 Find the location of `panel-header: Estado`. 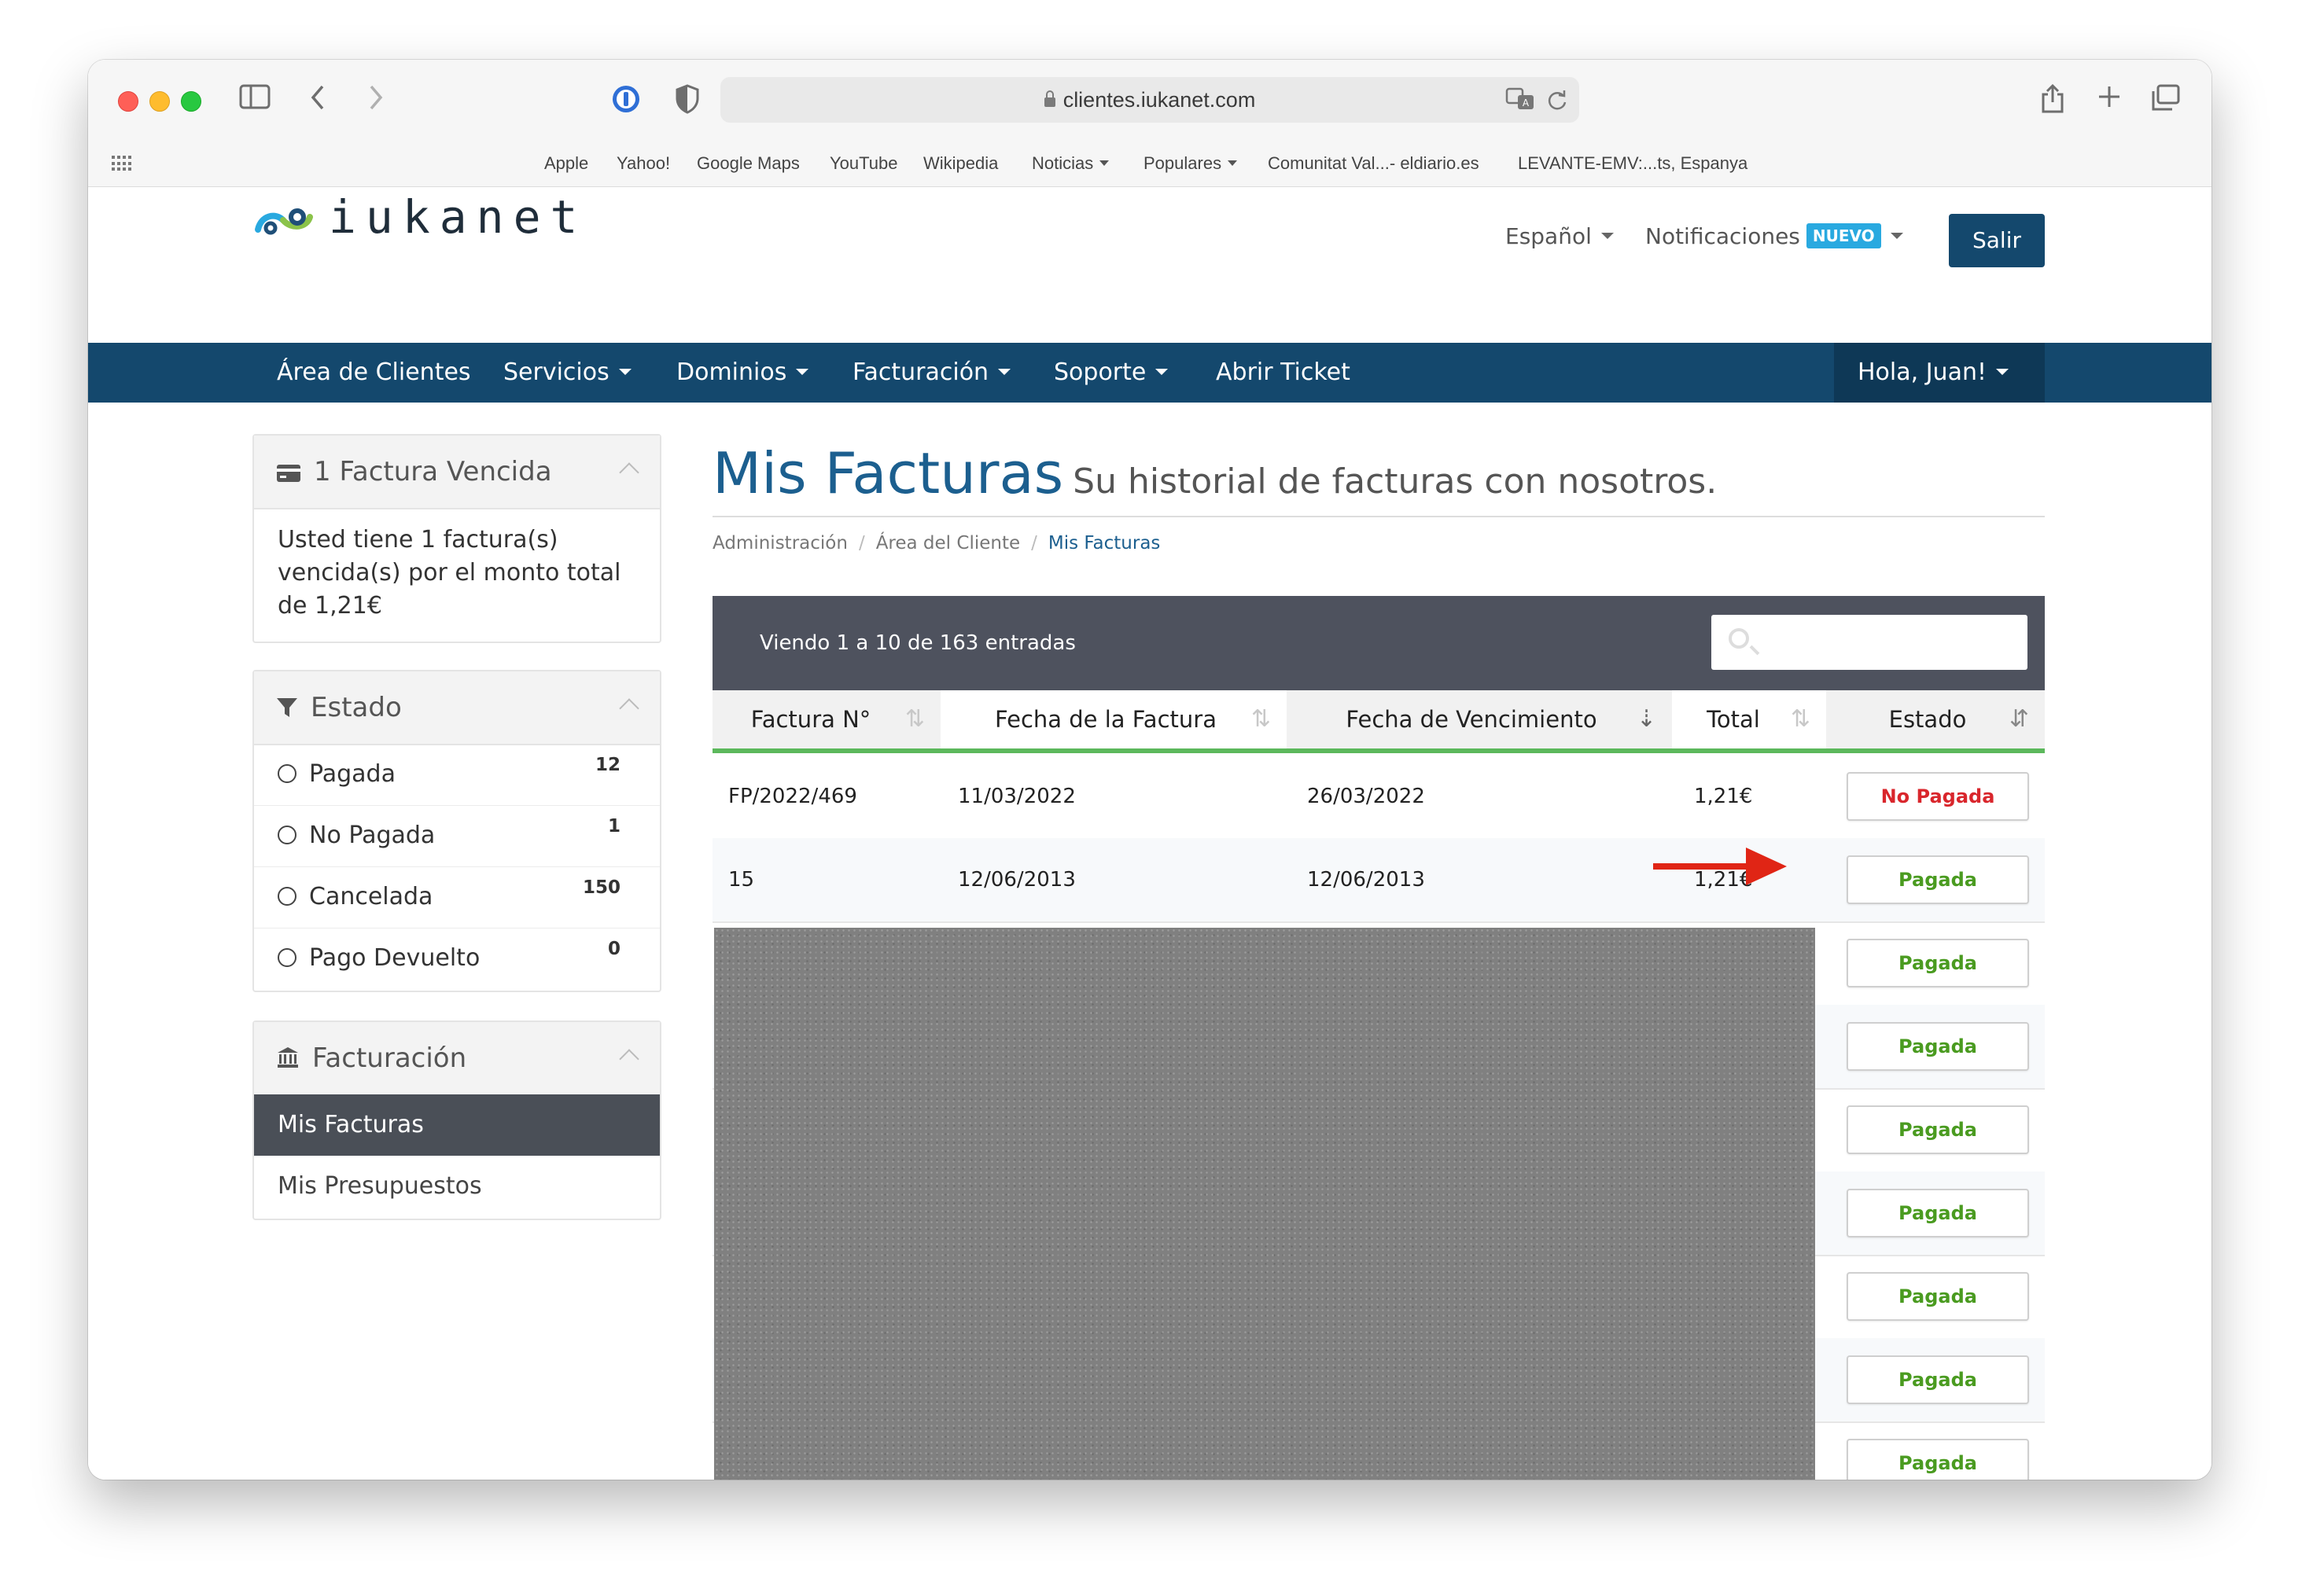

panel-header: Estado is located at coordinates (457, 708).